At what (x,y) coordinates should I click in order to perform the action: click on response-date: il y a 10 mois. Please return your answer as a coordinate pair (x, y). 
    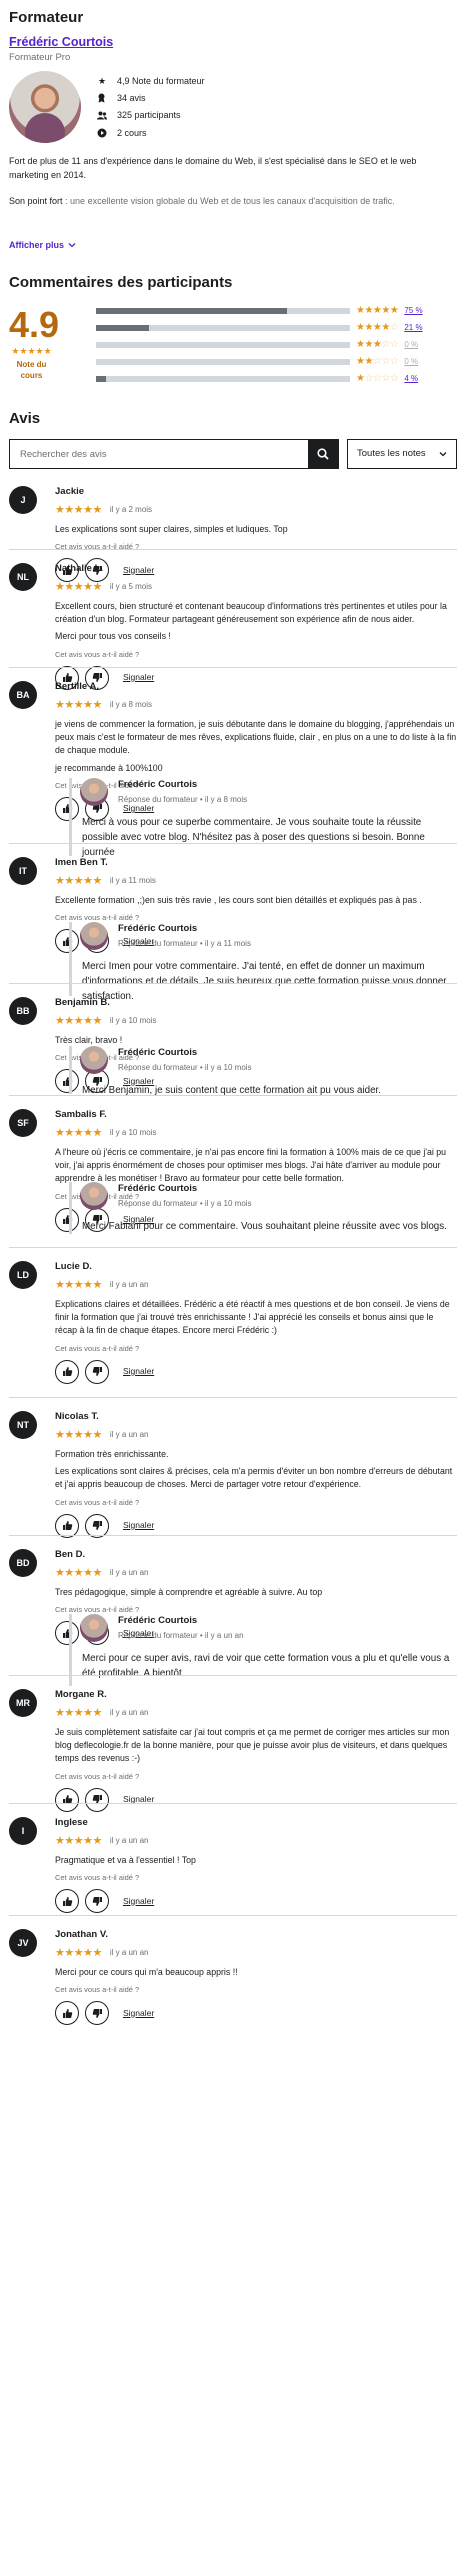
    Looking at the image, I should click on (228, 1067).